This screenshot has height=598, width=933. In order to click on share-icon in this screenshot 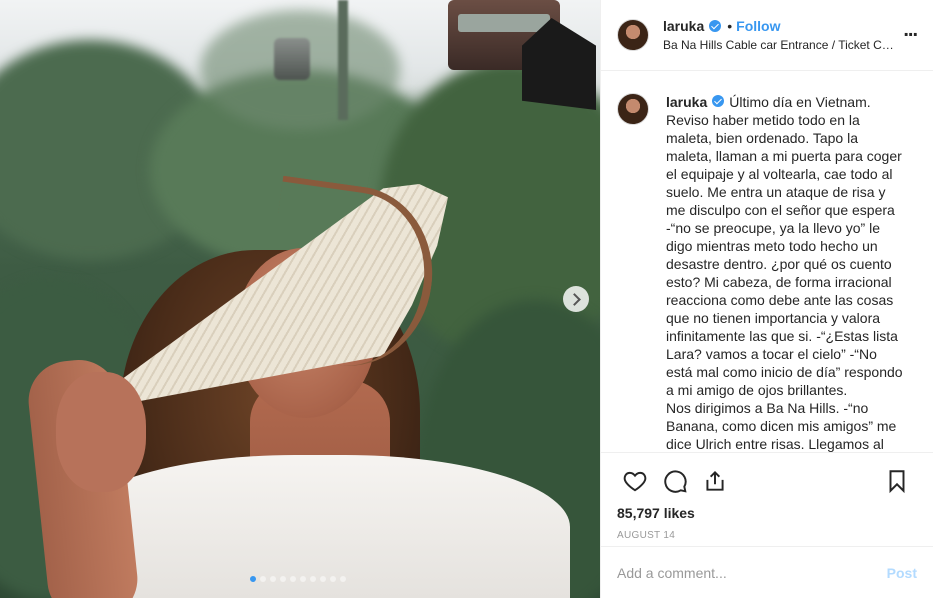, I will do `click(715, 481)`.